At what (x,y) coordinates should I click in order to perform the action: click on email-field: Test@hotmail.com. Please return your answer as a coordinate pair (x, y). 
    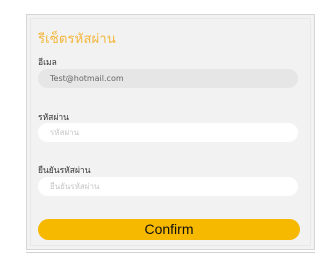
    Looking at the image, I should click on (168, 78).